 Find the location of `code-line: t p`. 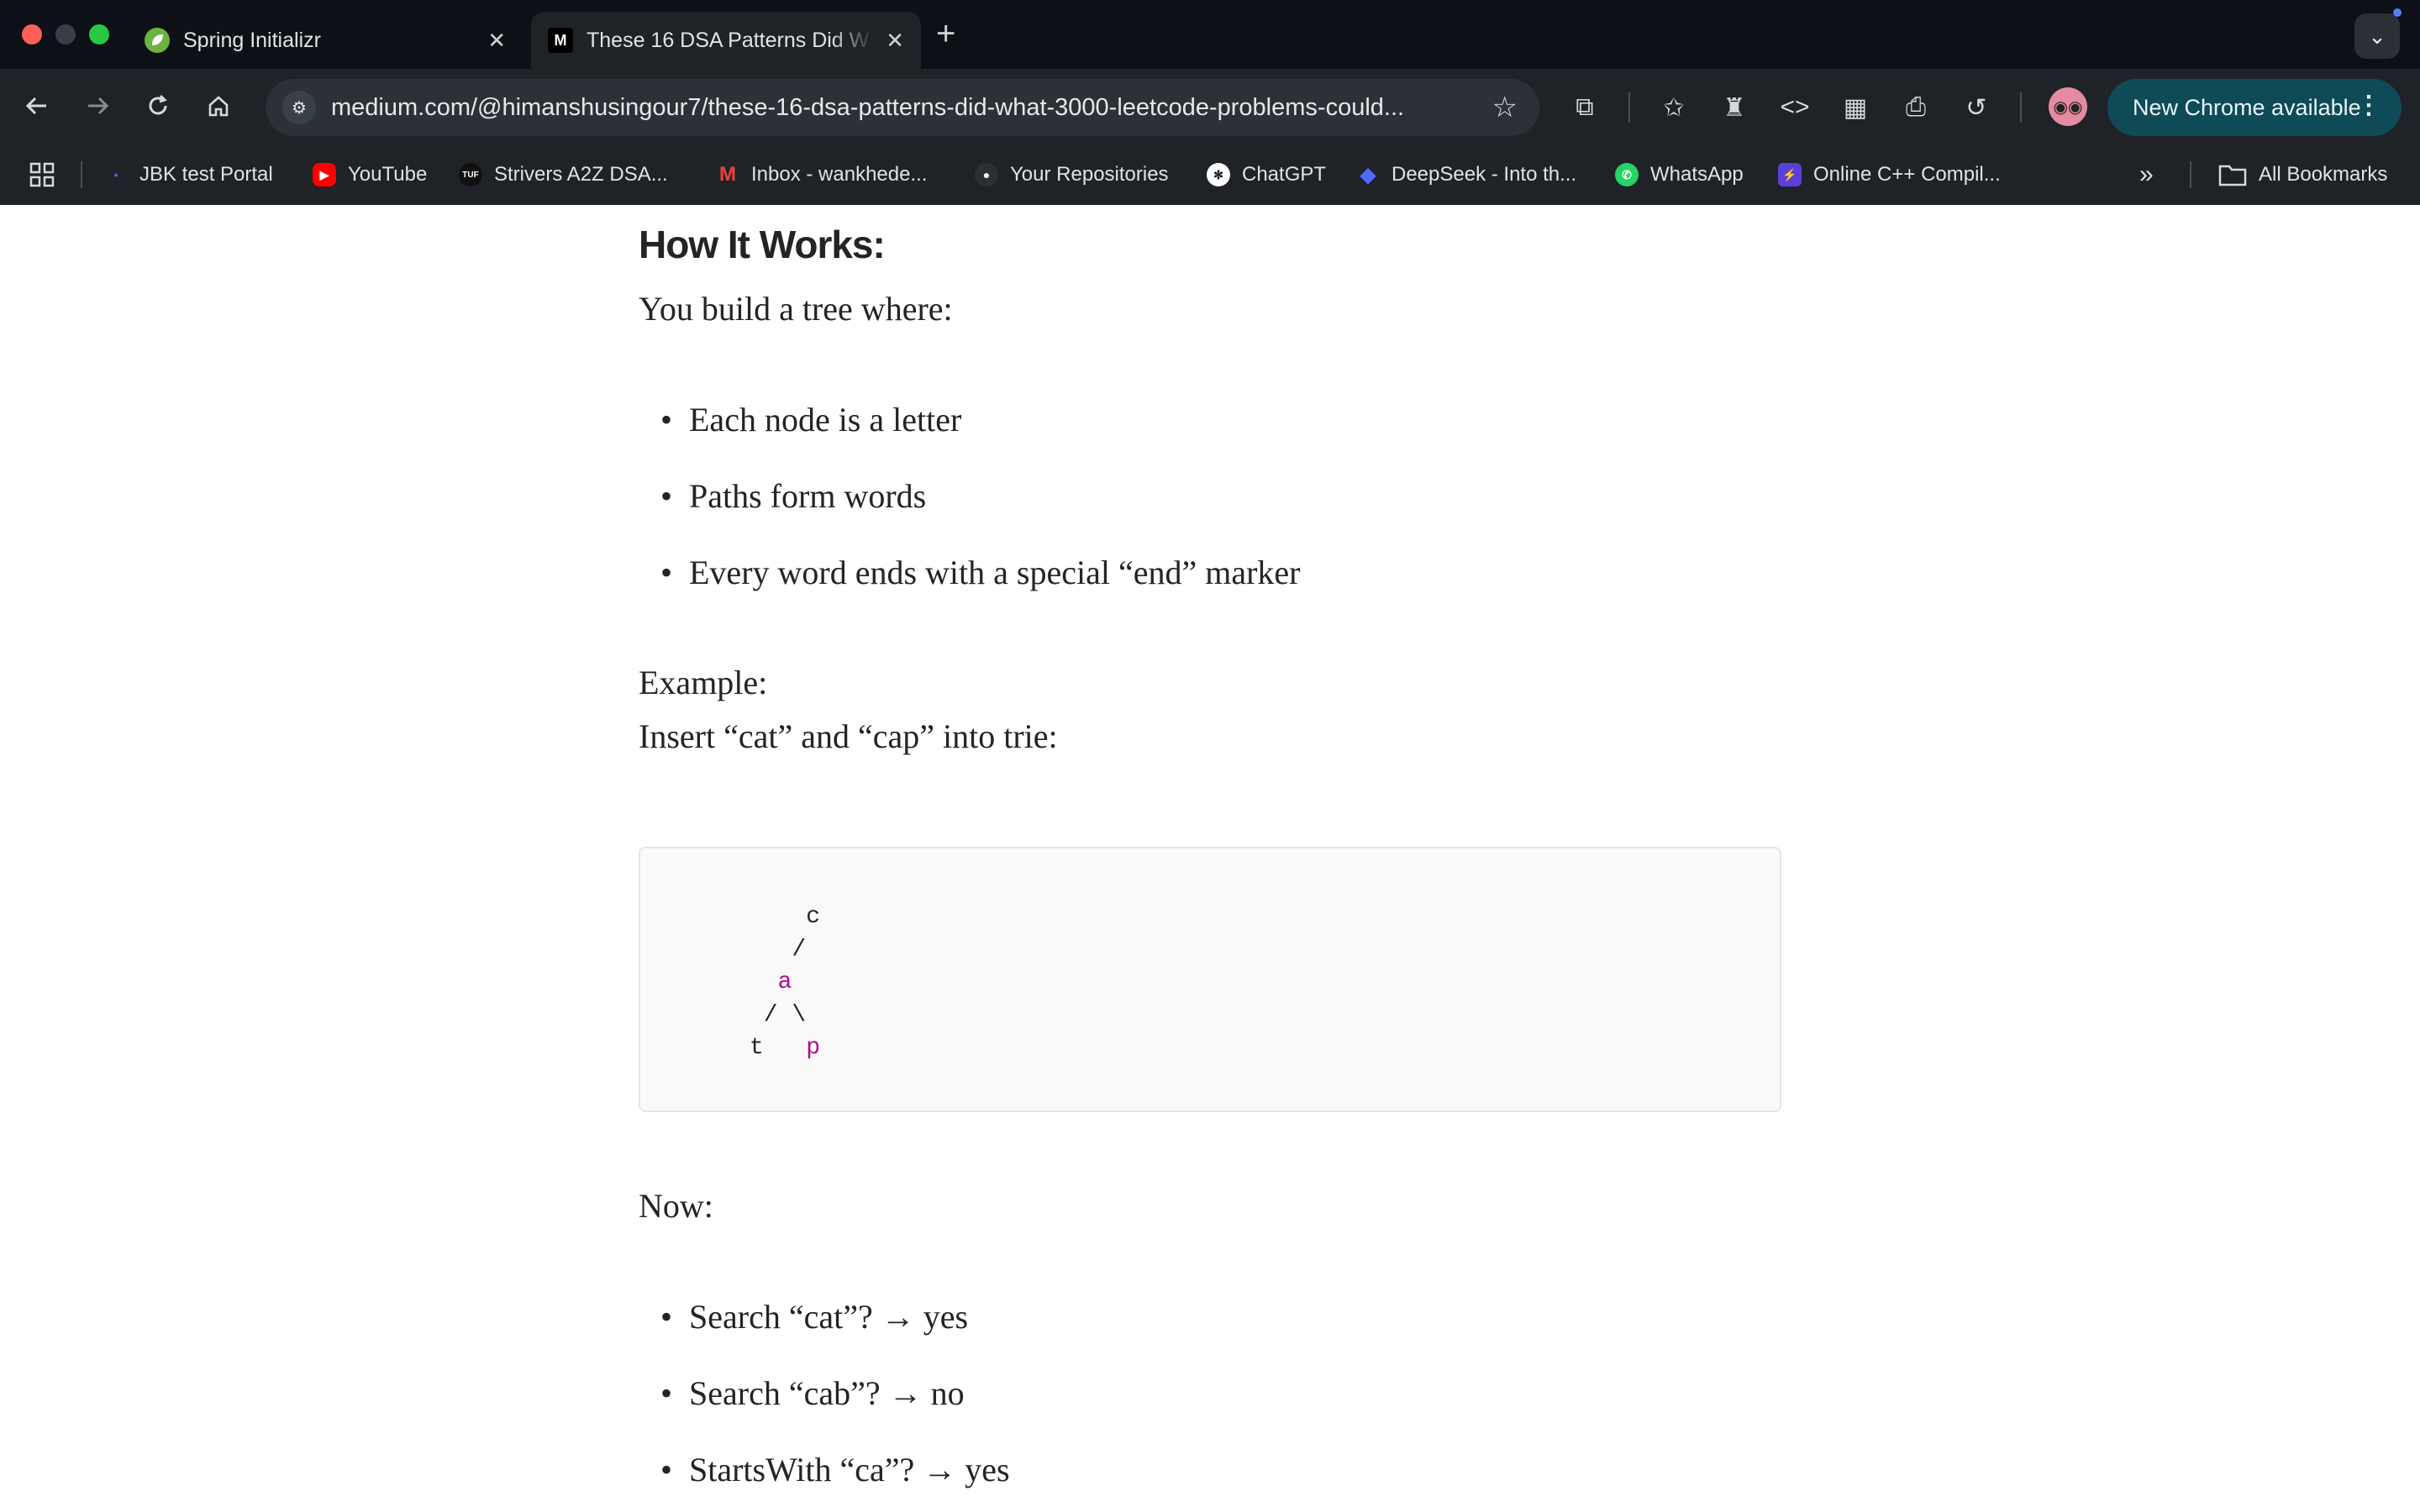

code-line: t p is located at coordinates (785, 1048).